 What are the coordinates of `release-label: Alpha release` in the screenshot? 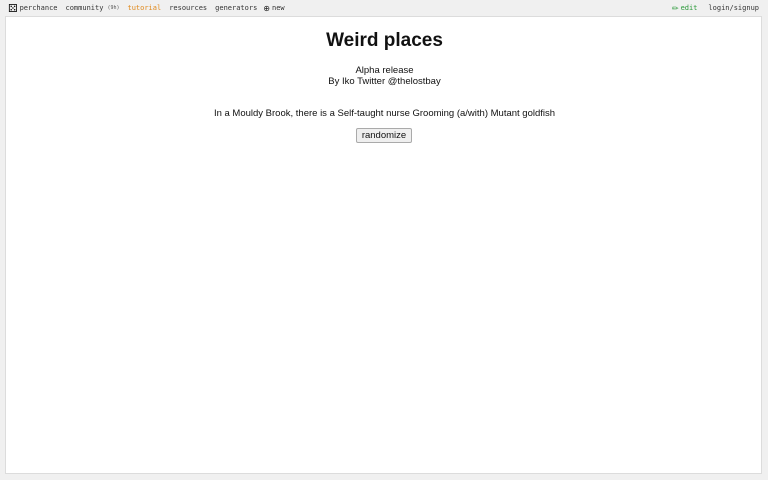 It's located at (384, 70).